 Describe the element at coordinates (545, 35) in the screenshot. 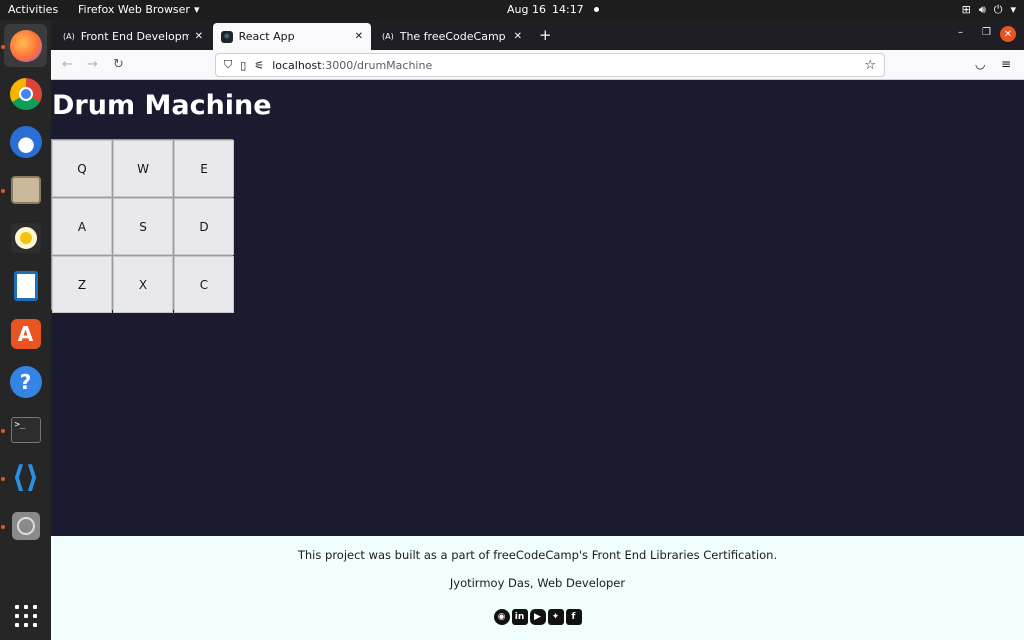

I see `new-tab-plus-icon: +` at that location.